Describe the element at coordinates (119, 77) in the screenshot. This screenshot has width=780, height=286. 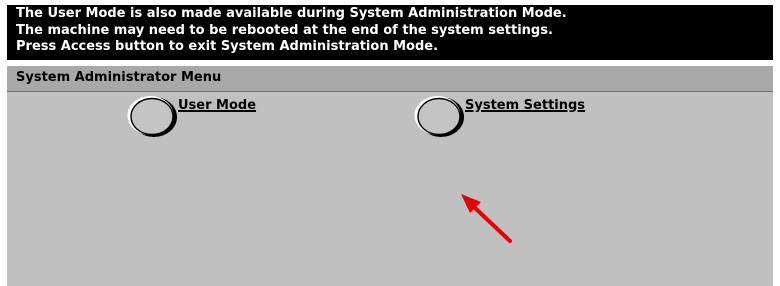
I see `menu-title: System Administrator Menu` at that location.